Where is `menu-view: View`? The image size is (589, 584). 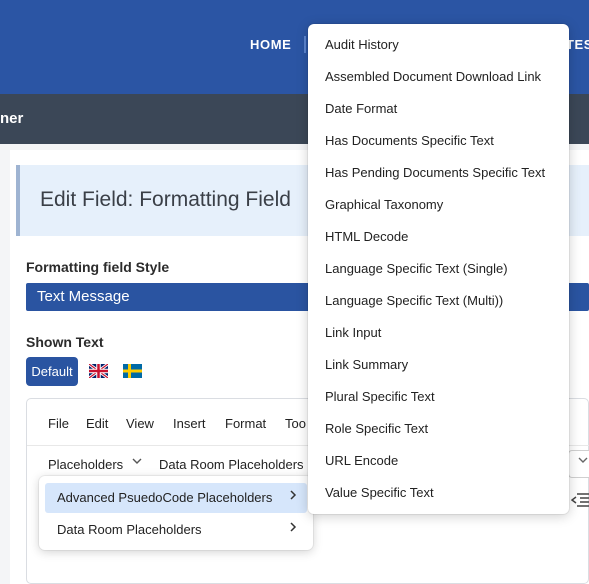
menu-view: View is located at coordinates (140, 423).